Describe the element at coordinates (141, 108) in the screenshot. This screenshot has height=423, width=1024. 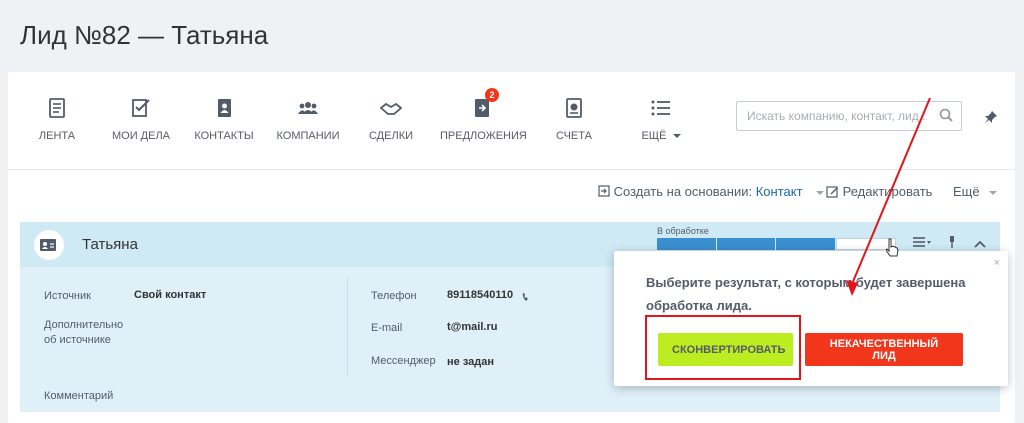
I see `tasks-icon` at that location.